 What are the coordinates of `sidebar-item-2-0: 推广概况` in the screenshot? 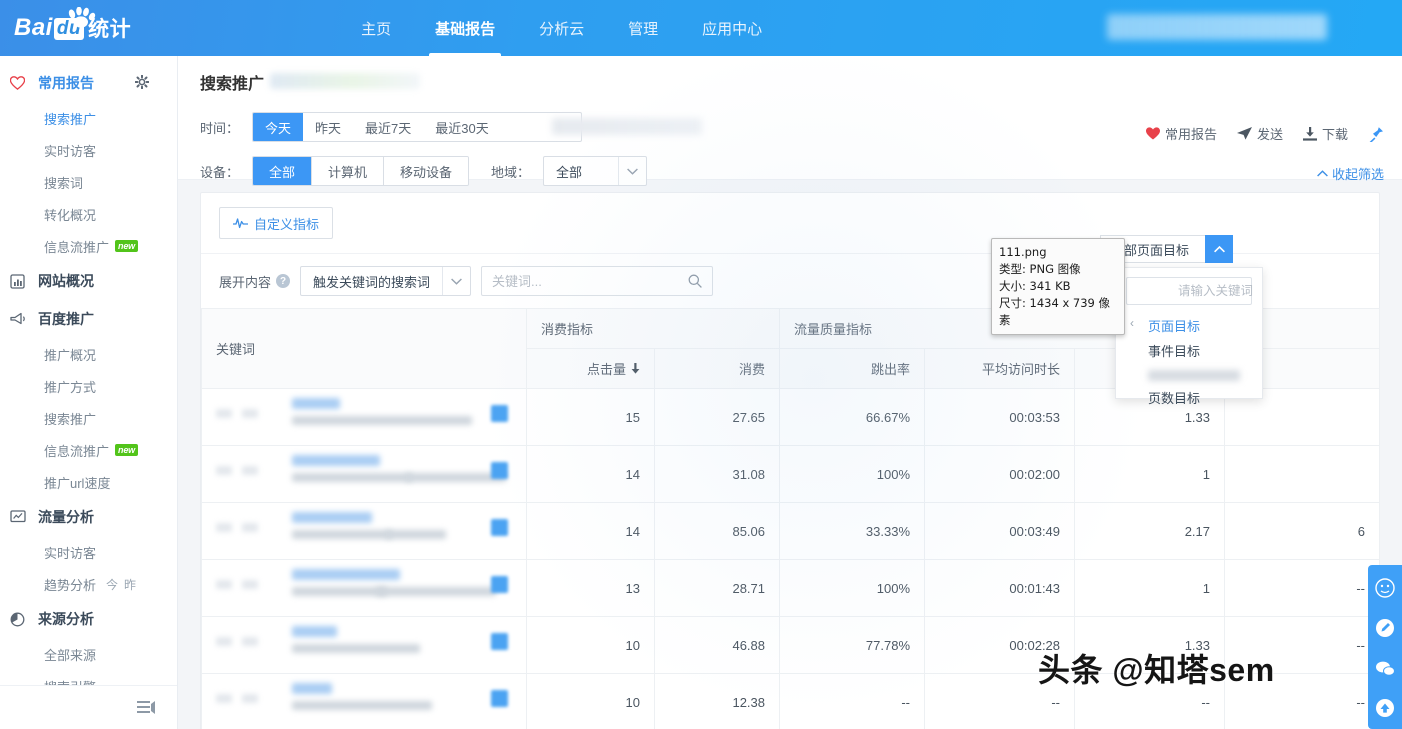 It's located at (88, 354).